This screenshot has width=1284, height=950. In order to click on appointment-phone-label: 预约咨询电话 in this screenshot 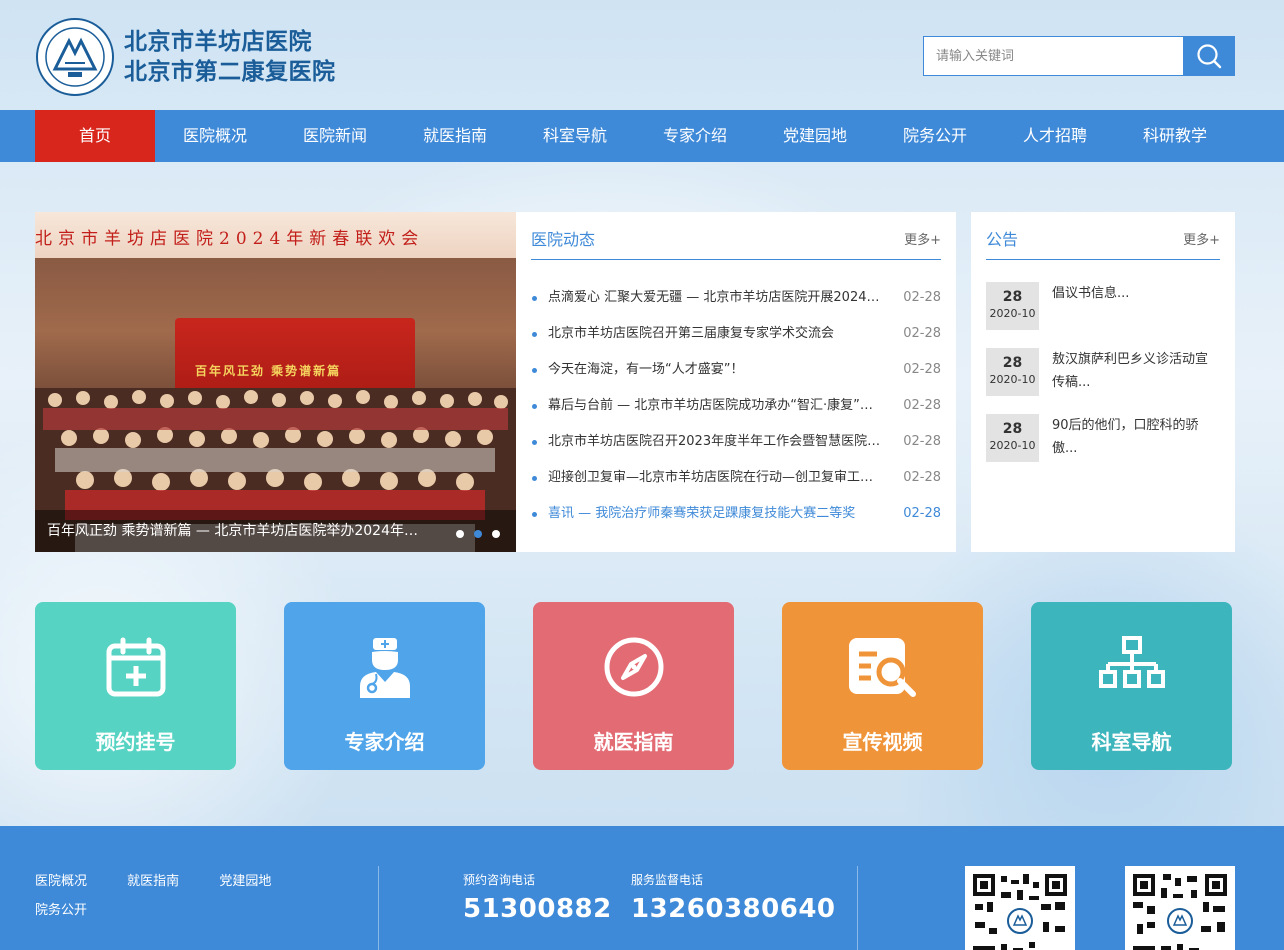, I will do `click(499, 880)`.